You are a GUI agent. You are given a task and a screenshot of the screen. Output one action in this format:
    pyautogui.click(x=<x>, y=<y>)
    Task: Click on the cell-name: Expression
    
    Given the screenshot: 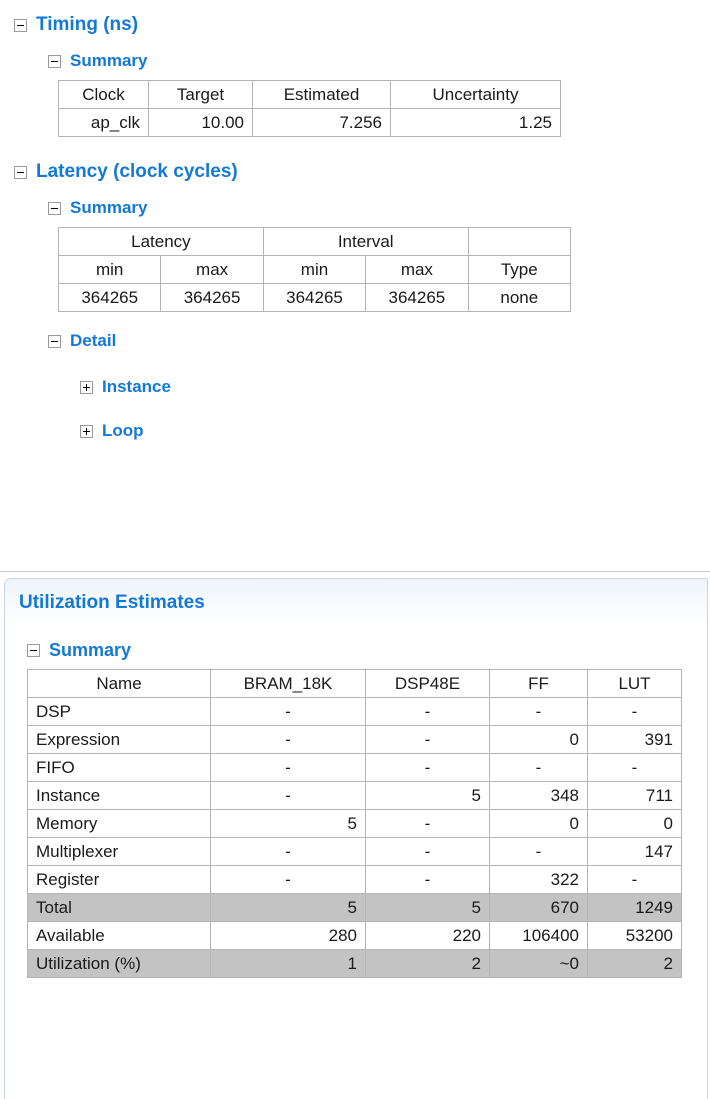 What is the action you would take?
    pyautogui.click(x=119, y=739)
    